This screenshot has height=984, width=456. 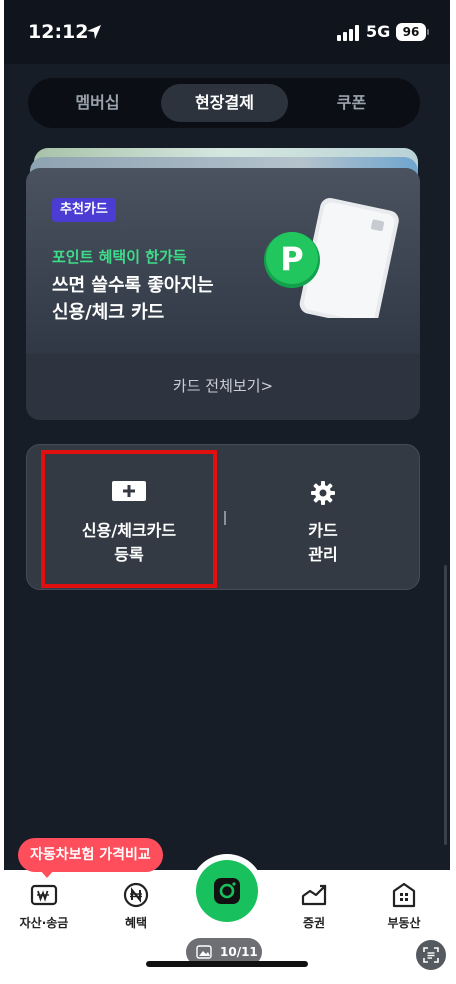 What do you see at coordinates (119, 257) in the screenshot?
I see `card-benefit-subtitle: 포인트 혜택이 한가득` at bounding box center [119, 257].